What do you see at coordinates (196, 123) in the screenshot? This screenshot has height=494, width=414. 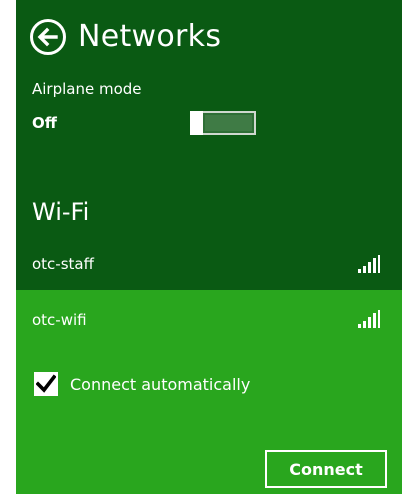 I see `toggle-thumb` at bounding box center [196, 123].